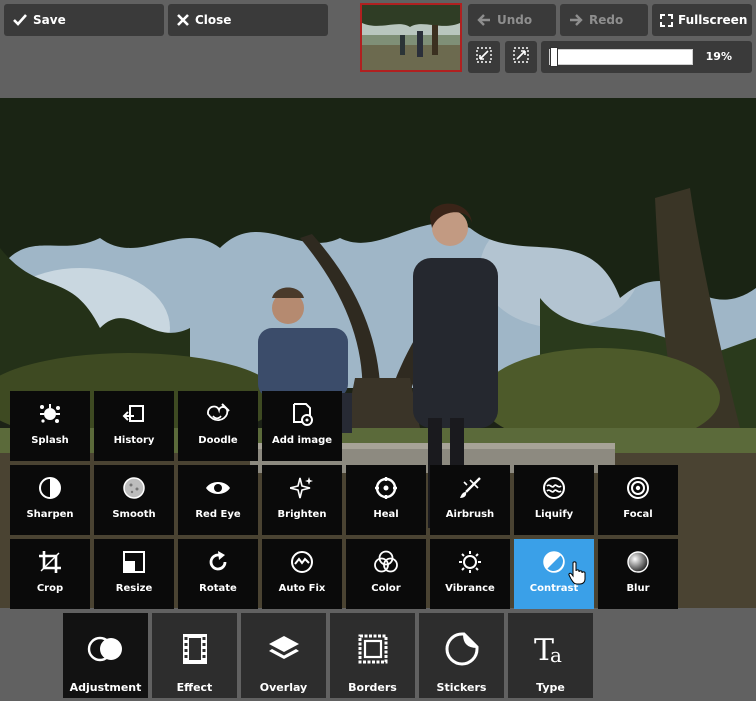 The width and height of the screenshot is (756, 701). I want to click on fullscreen-button: Fullscreen, so click(702, 20).